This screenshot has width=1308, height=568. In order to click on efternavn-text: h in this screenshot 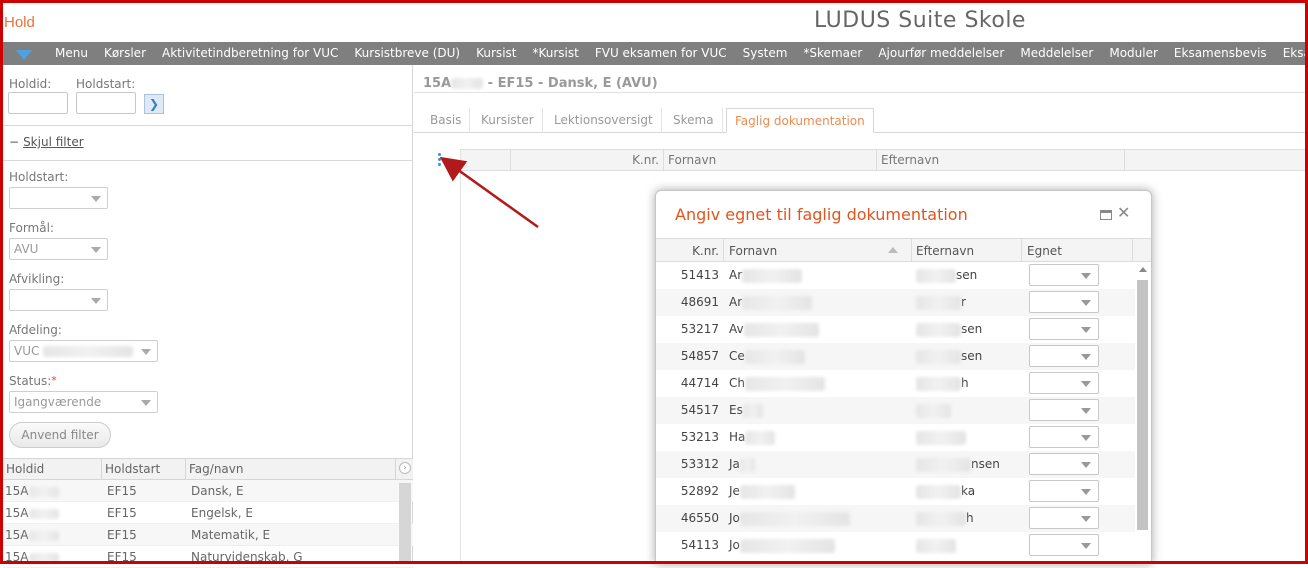, I will do `click(965, 383)`.